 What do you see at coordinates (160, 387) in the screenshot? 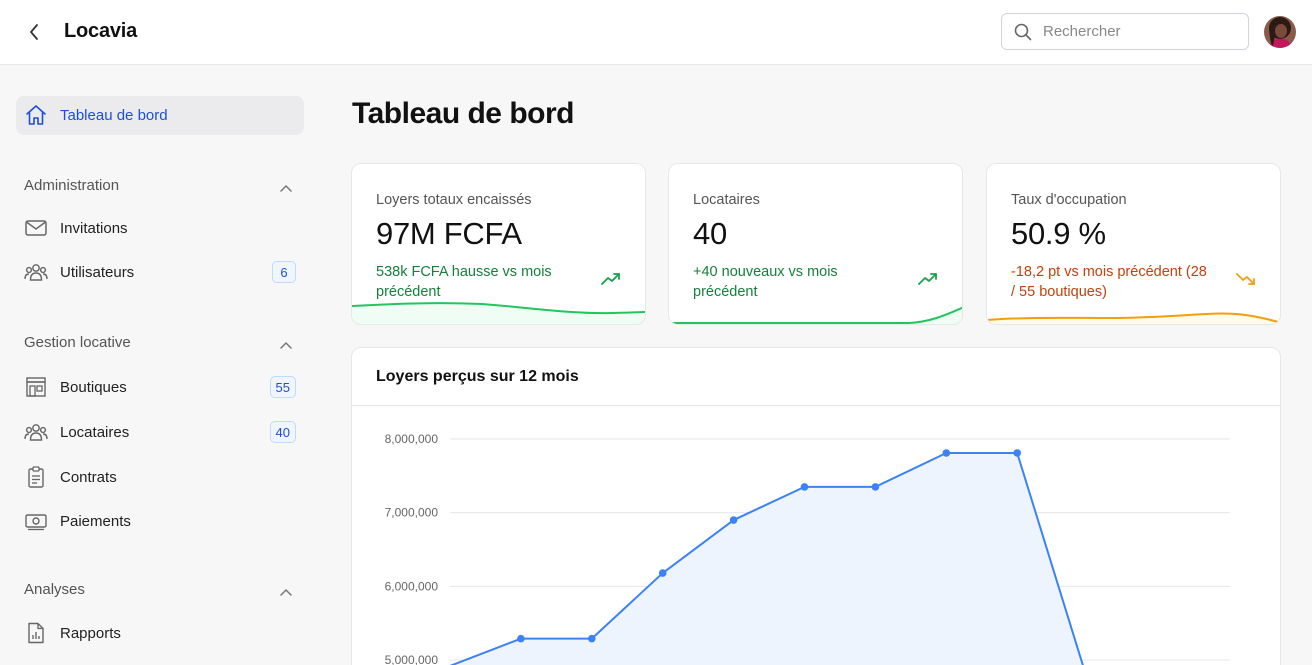
I see `sidebar-item-boutiques: Boutiques 55` at bounding box center [160, 387].